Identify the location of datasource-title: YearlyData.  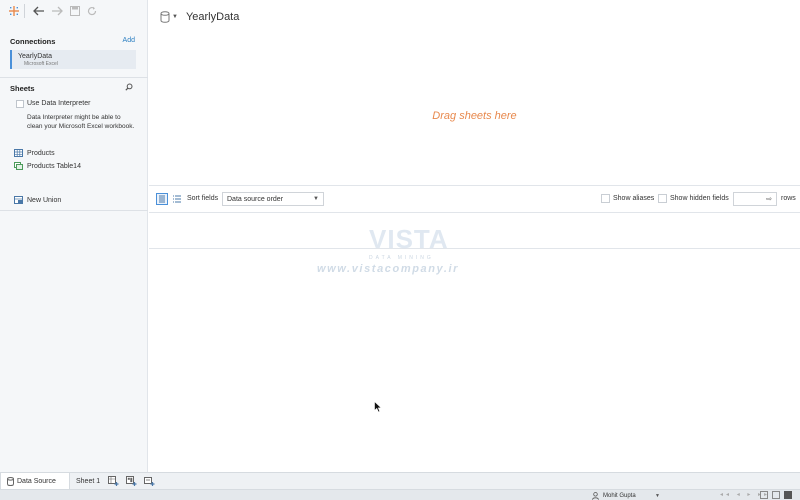
(212, 17).